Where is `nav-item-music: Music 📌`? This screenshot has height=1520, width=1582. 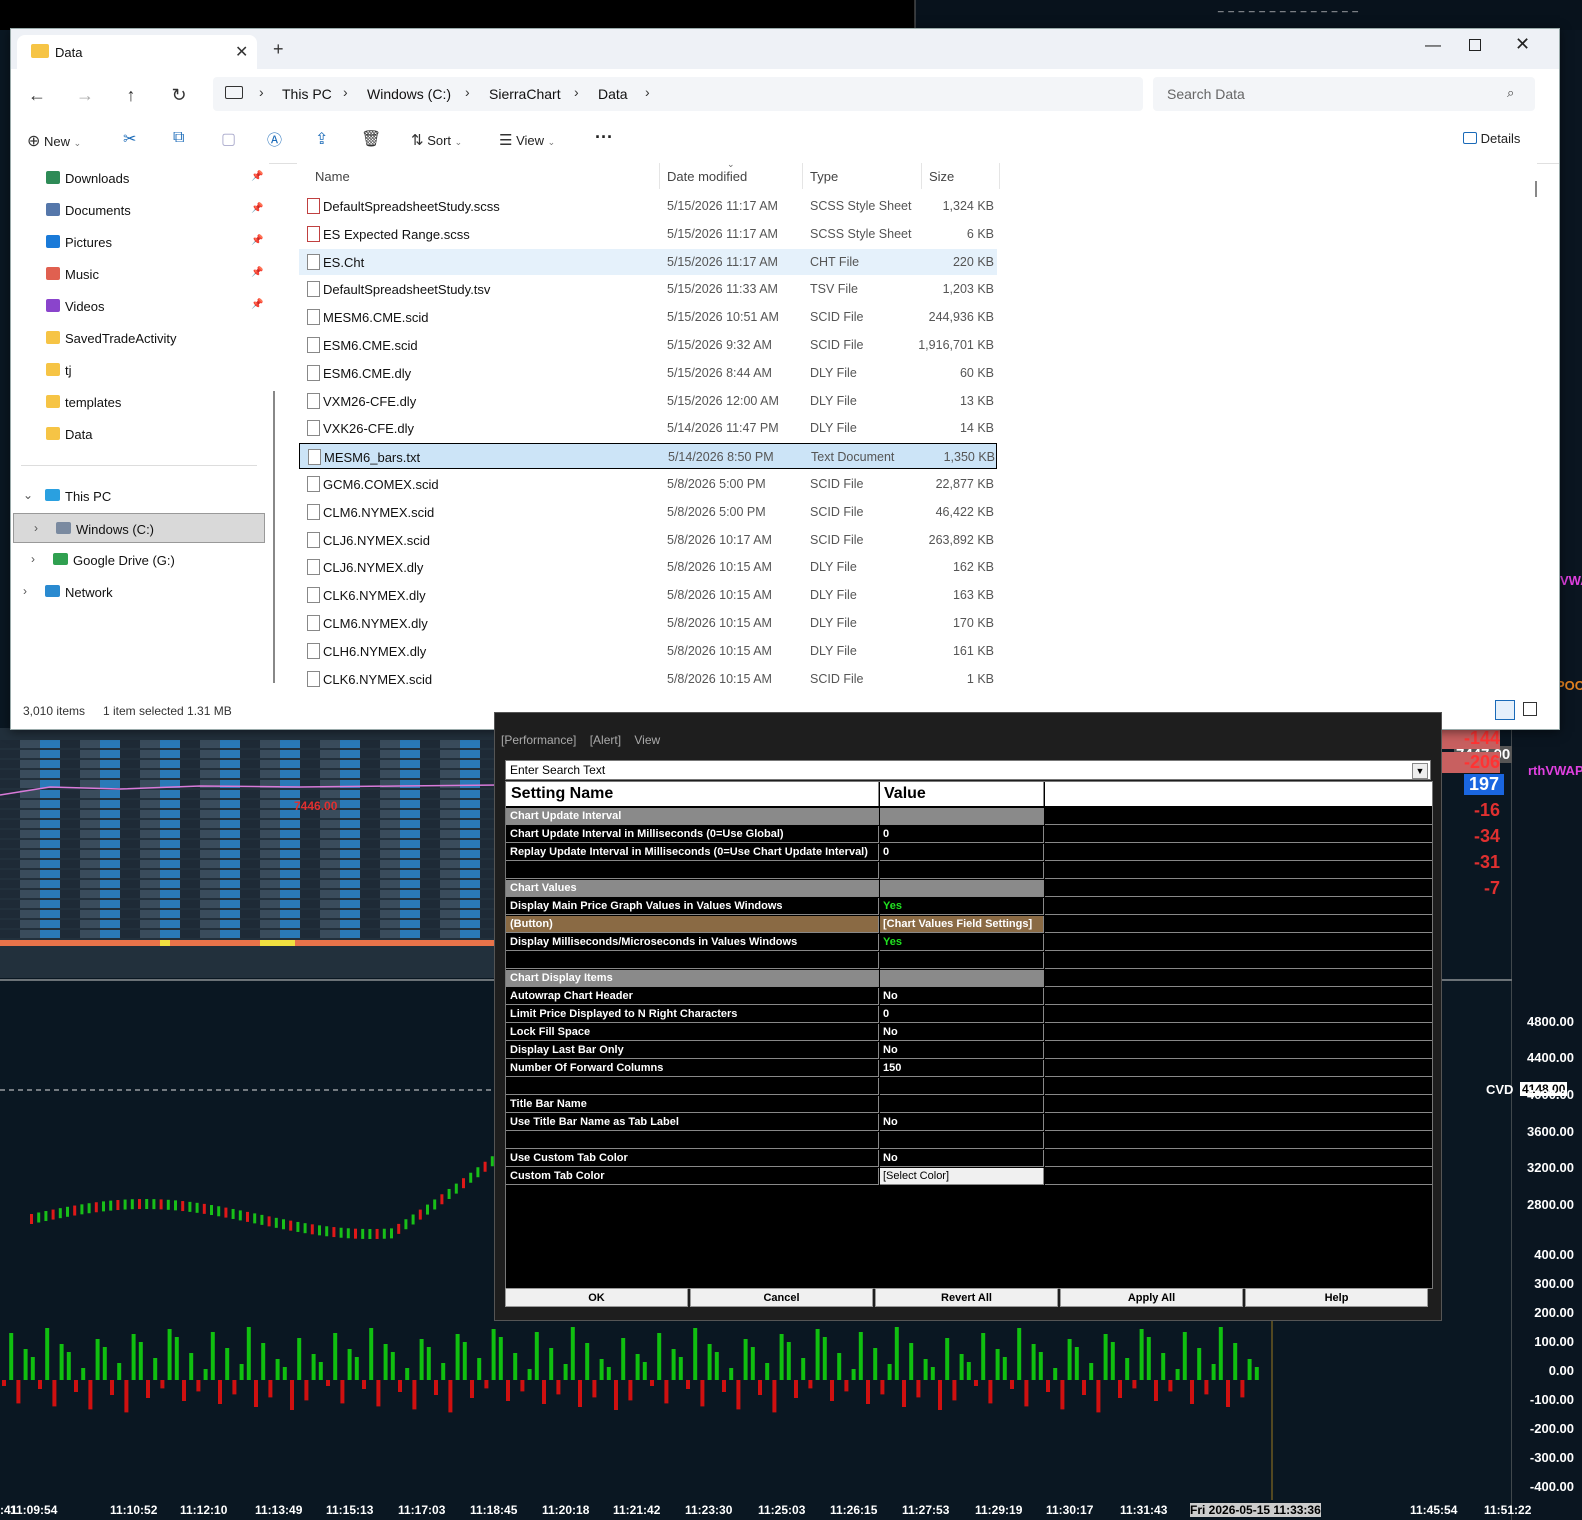
nav-item-music: Music 📌 is located at coordinates (140, 274).